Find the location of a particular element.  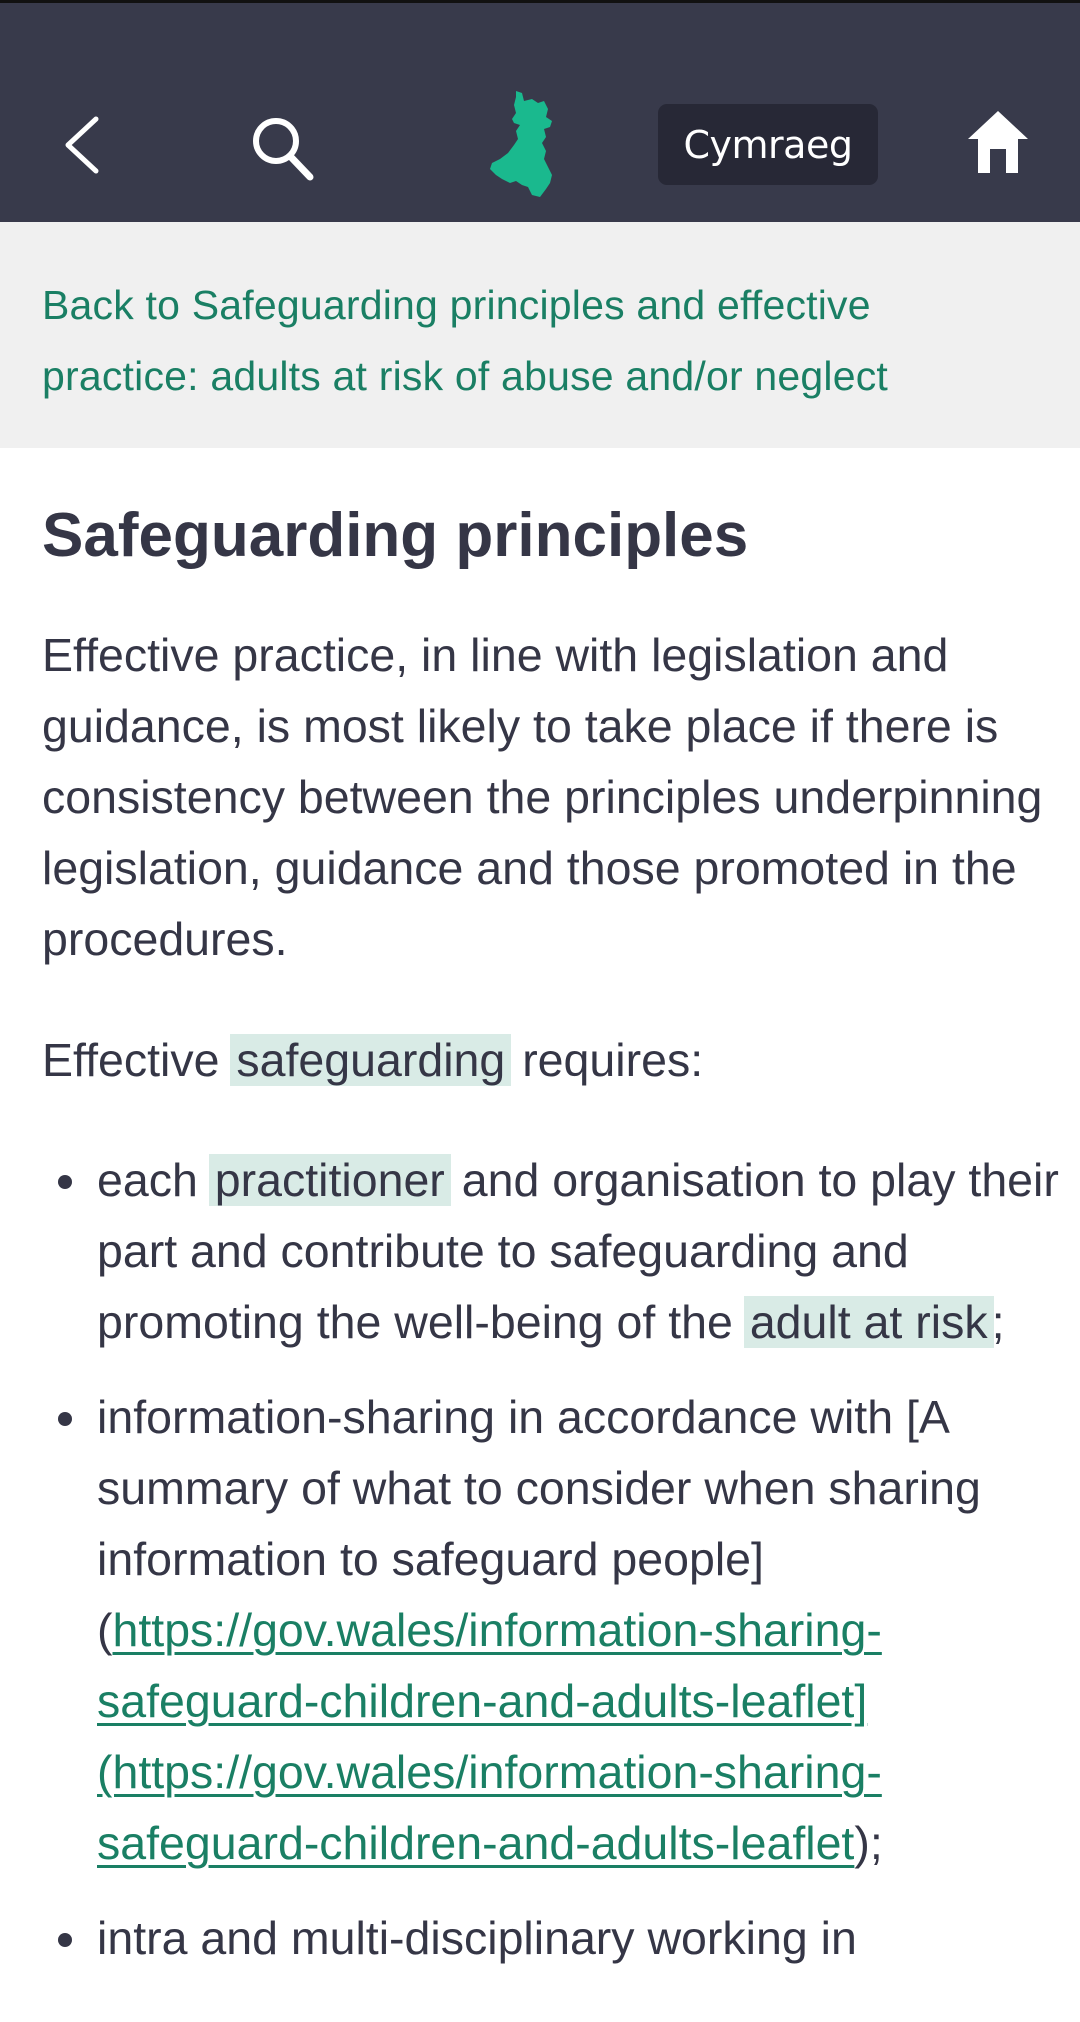

text: requires: is located at coordinates (606, 1060).